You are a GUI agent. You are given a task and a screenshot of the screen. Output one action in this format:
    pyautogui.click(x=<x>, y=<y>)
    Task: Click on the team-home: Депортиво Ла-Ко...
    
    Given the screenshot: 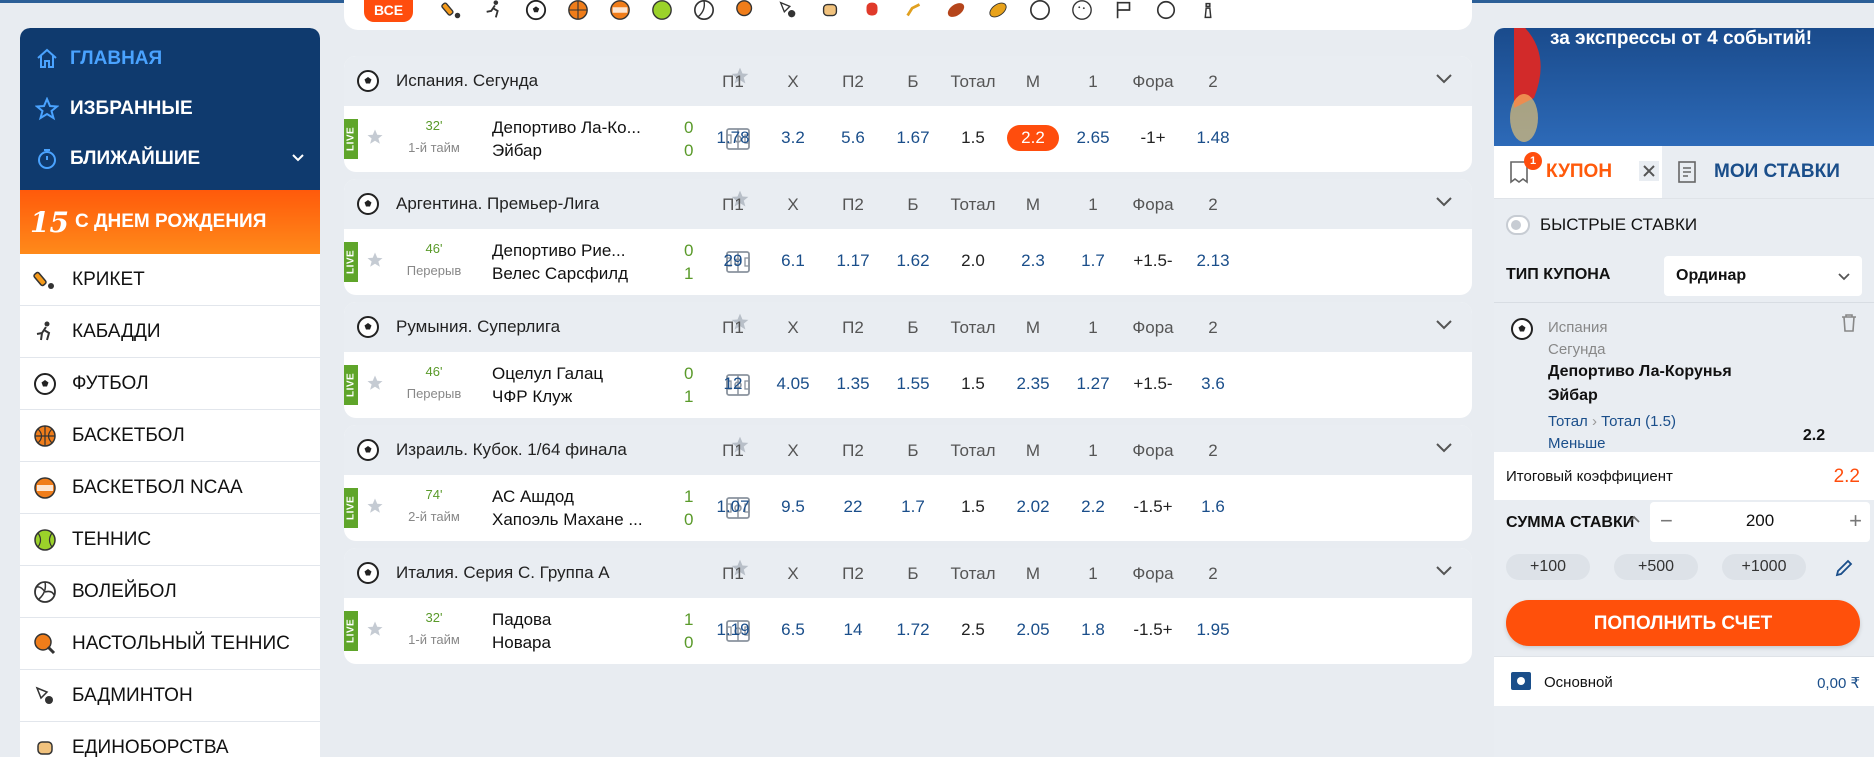 What is the action you would take?
    pyautogui.click(x=566, y=128)
    